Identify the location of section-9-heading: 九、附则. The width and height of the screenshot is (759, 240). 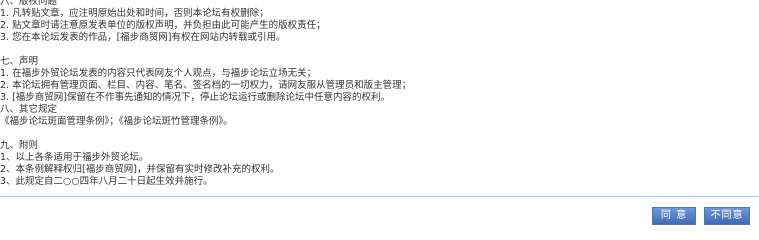
(19, 145).